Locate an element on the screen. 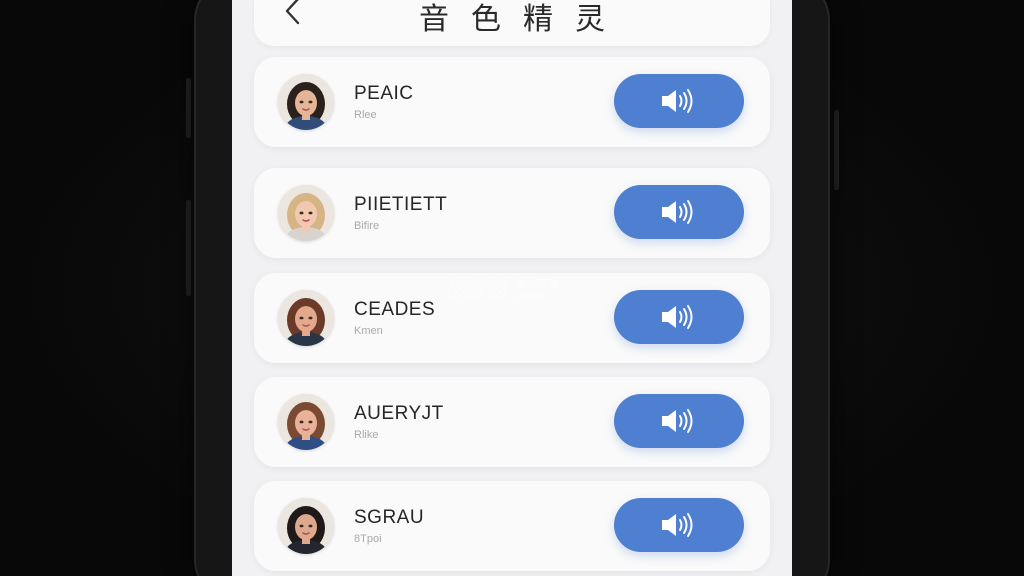 This screenshot has height=576, width=1024. watermark-domain: .com is located at coordinates (530, 295).